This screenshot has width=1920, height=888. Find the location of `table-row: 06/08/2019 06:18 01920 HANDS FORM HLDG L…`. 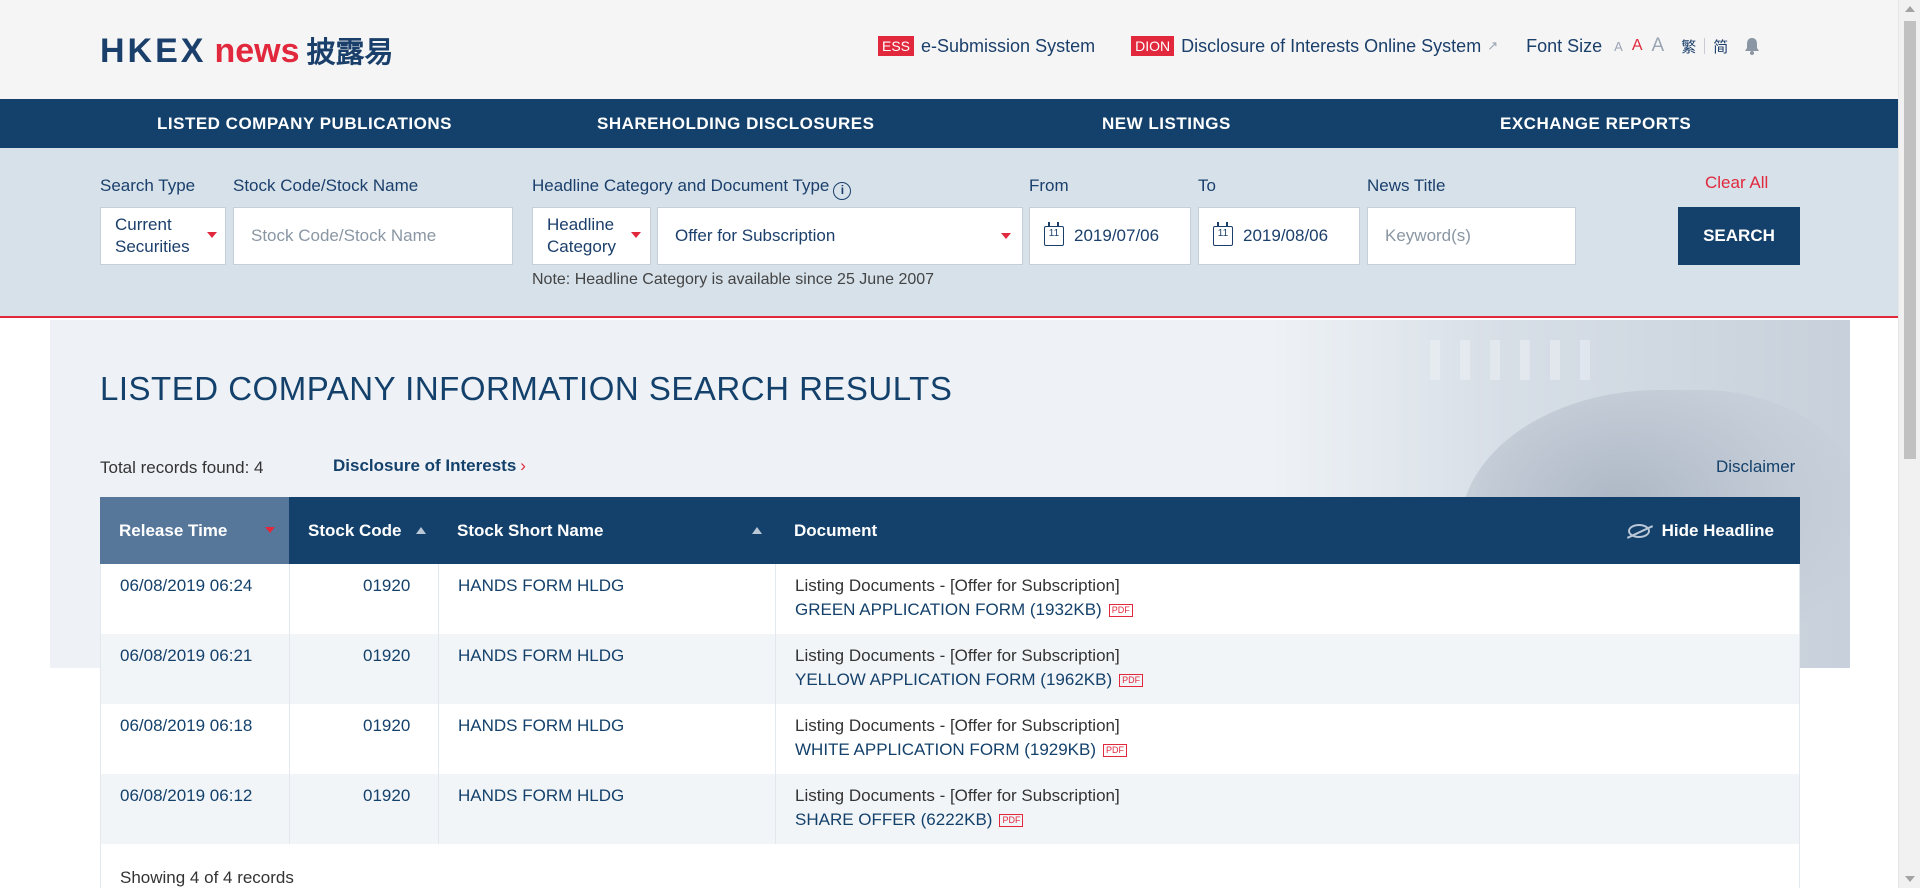

table-row: 06/08/2019 06:18 01920 HANDS FORM HLDG L… is located at coordinates (950, 739).